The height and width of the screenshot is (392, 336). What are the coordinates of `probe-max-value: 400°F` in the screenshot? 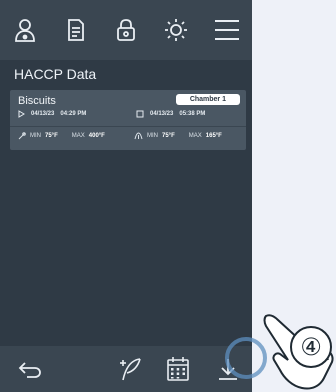 It's located at (96, 136).